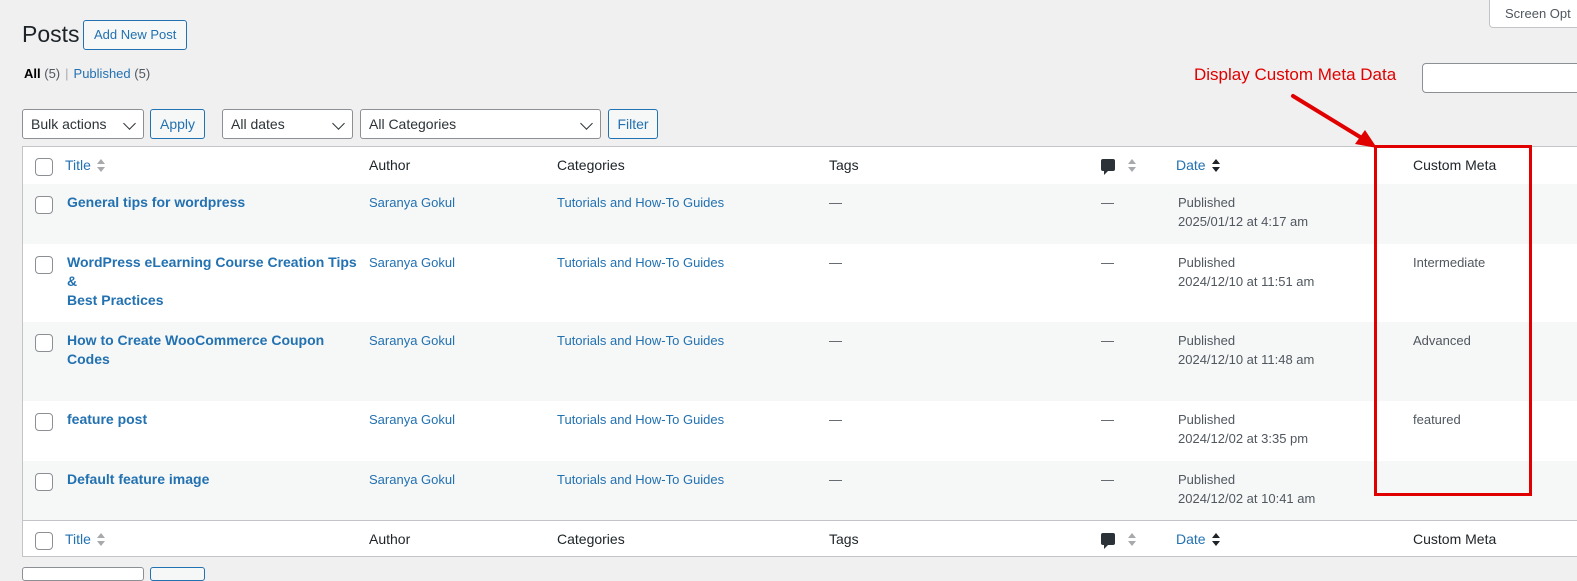 The height and width of the screenshot is (581, 1577). Describe the element at coordinates (390, 165) in the screenshot. I see `column-author-header: Author` at that location.